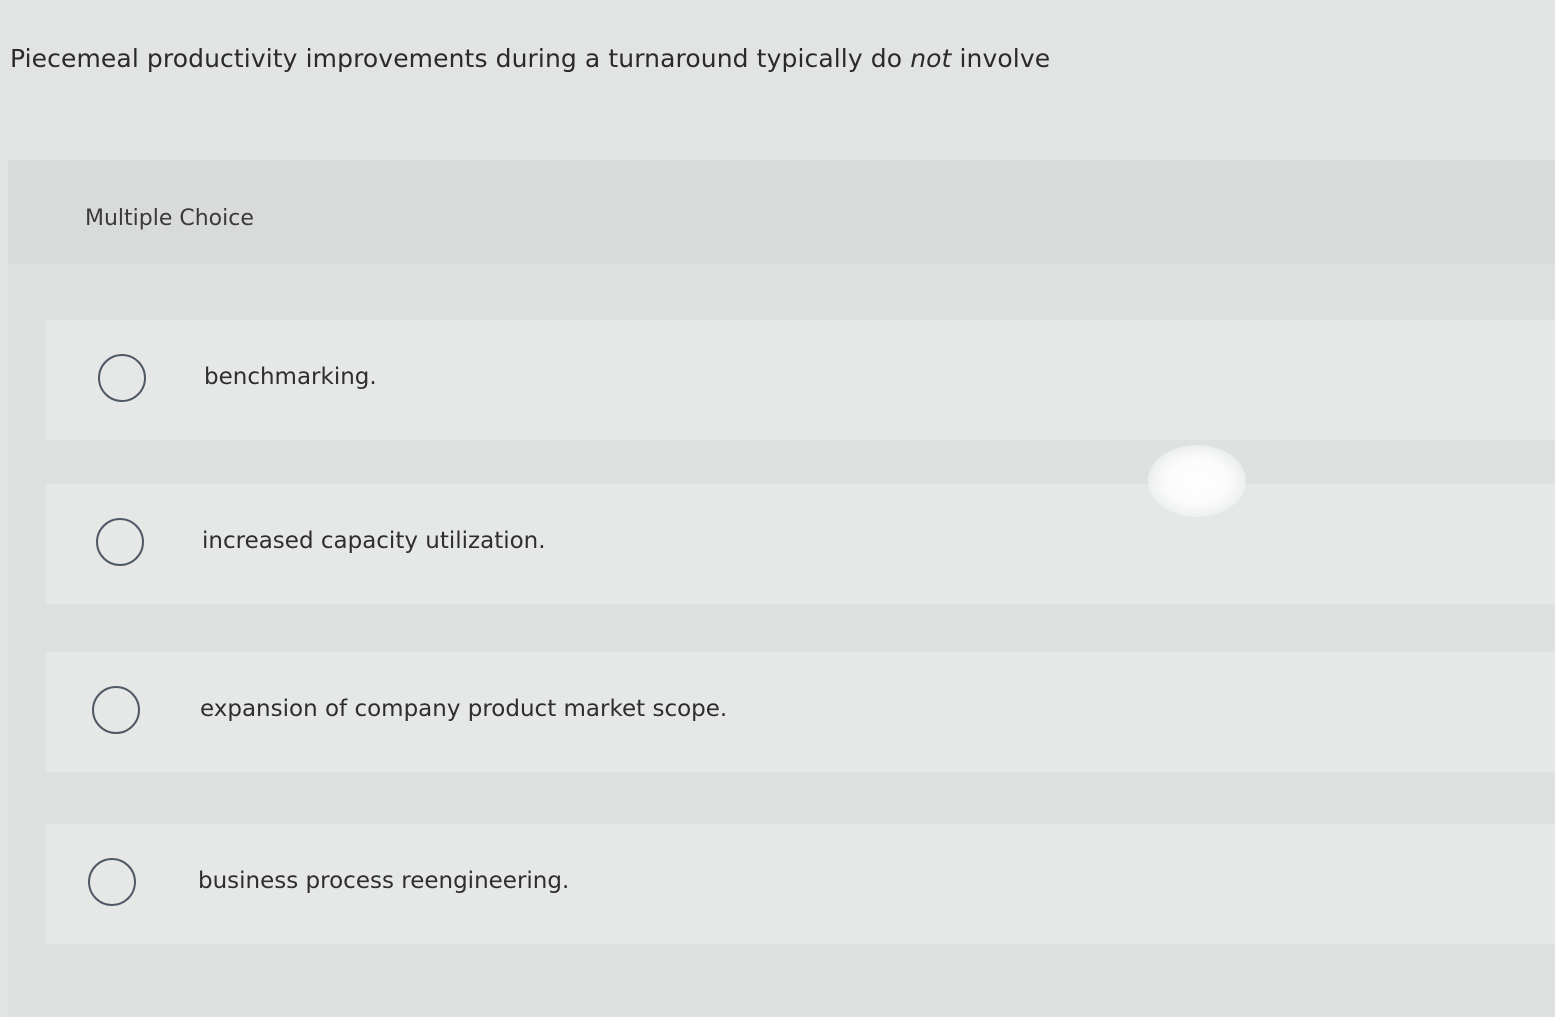 This screenshot has height=1017, width=1555. Describe the element at coordinates (290, 377) in the screenshot. I see `choice-label: benchmarking.` at that location.